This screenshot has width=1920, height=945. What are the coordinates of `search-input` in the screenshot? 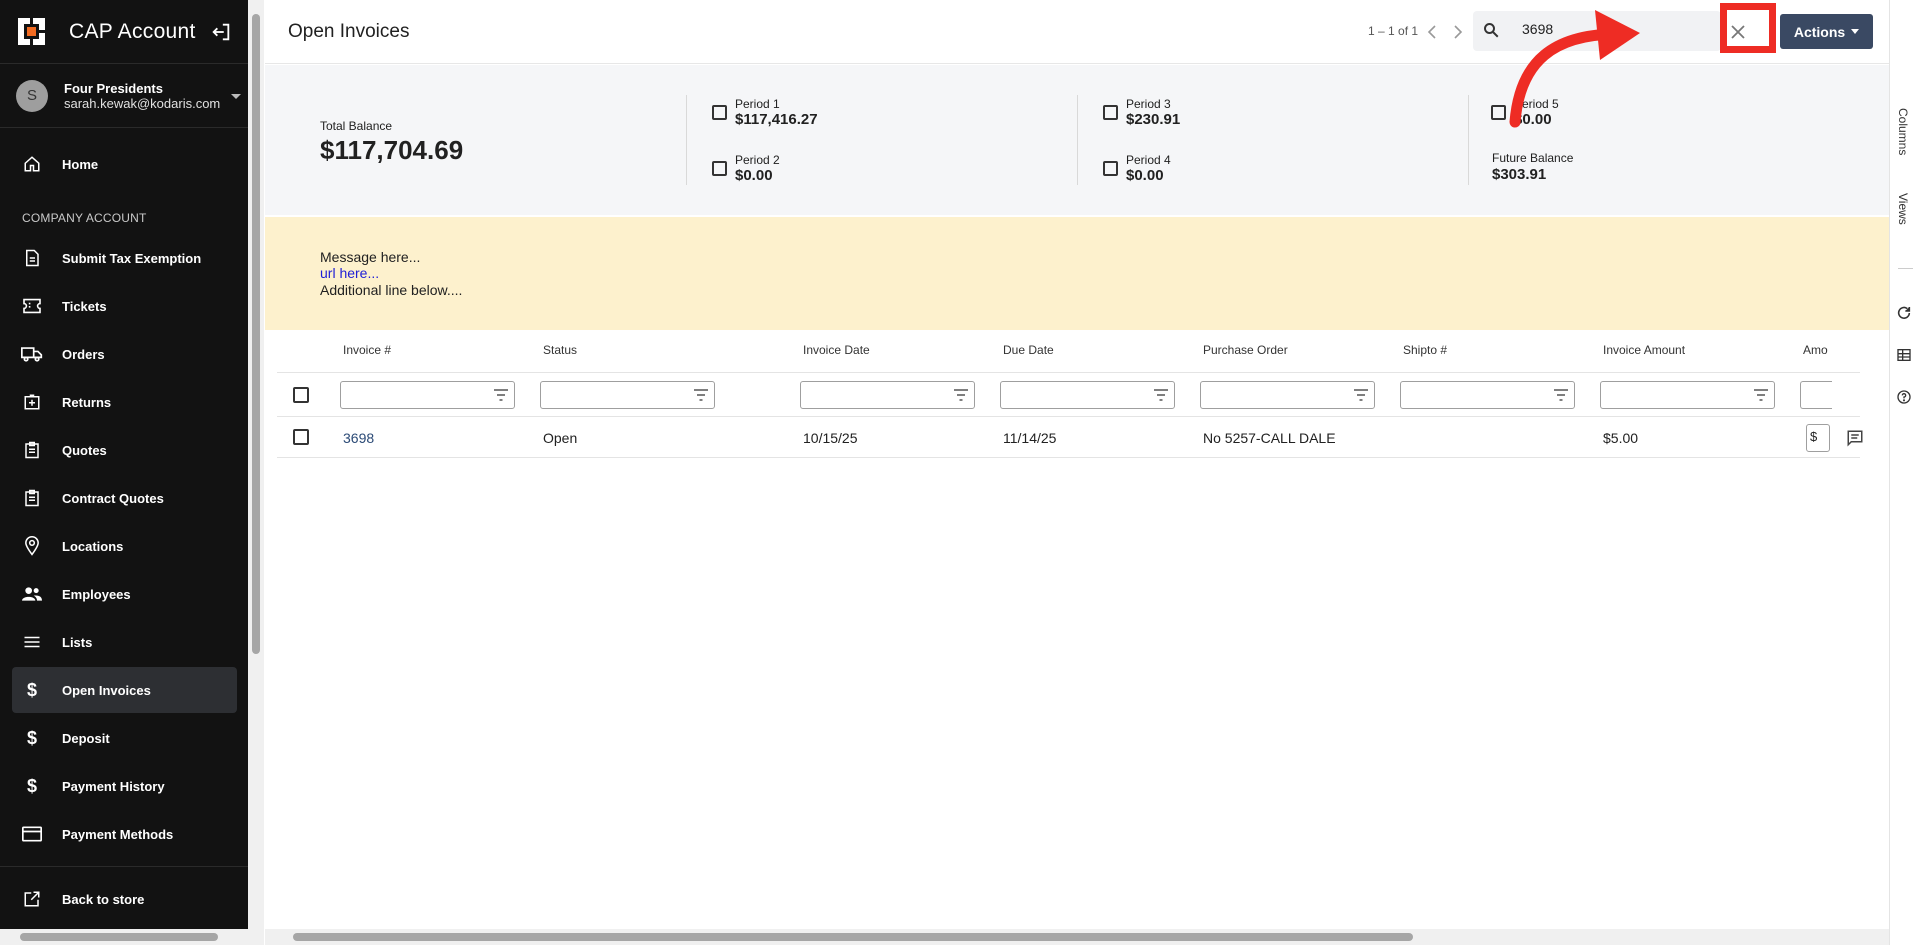 It's located at (1612, 29).